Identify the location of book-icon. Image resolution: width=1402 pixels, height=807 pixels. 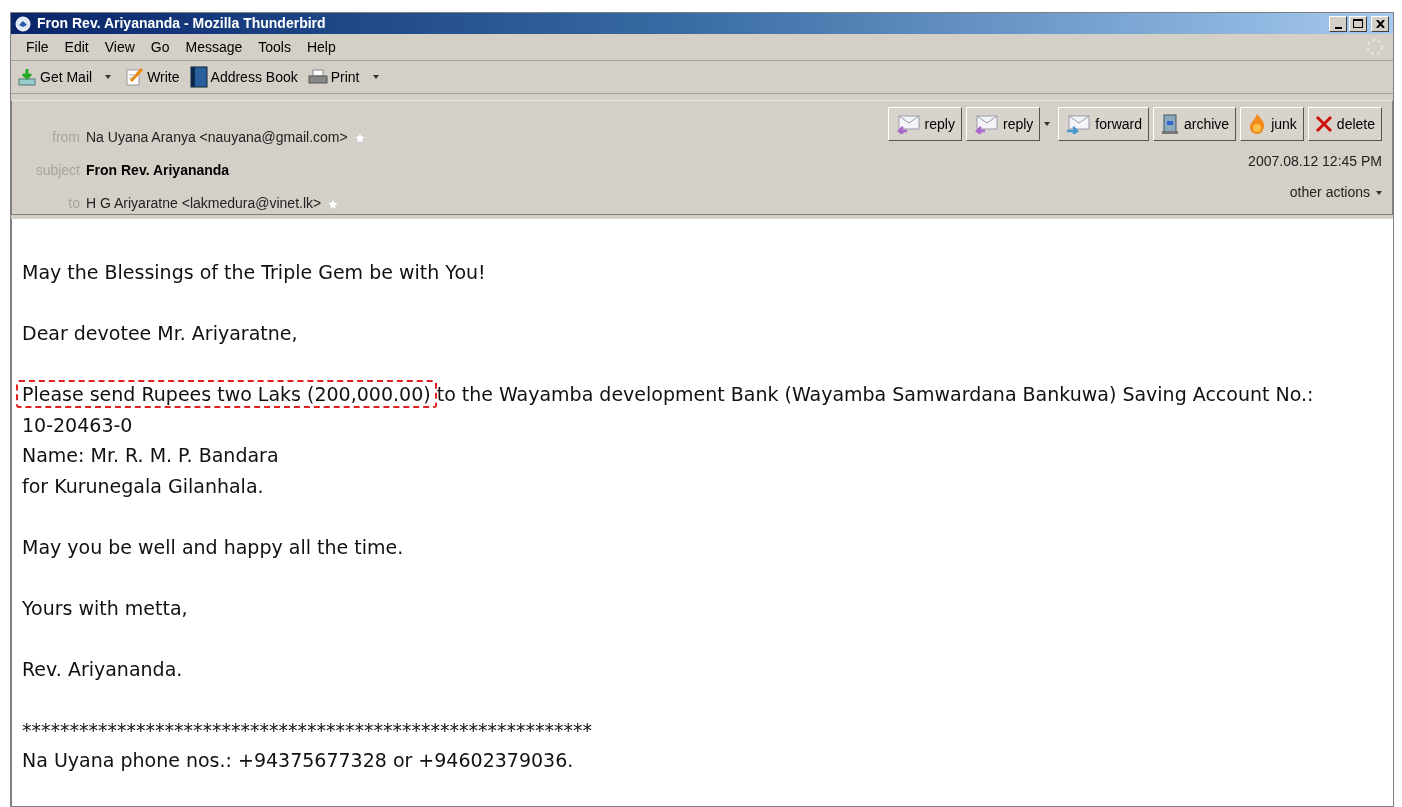
(198, 77).